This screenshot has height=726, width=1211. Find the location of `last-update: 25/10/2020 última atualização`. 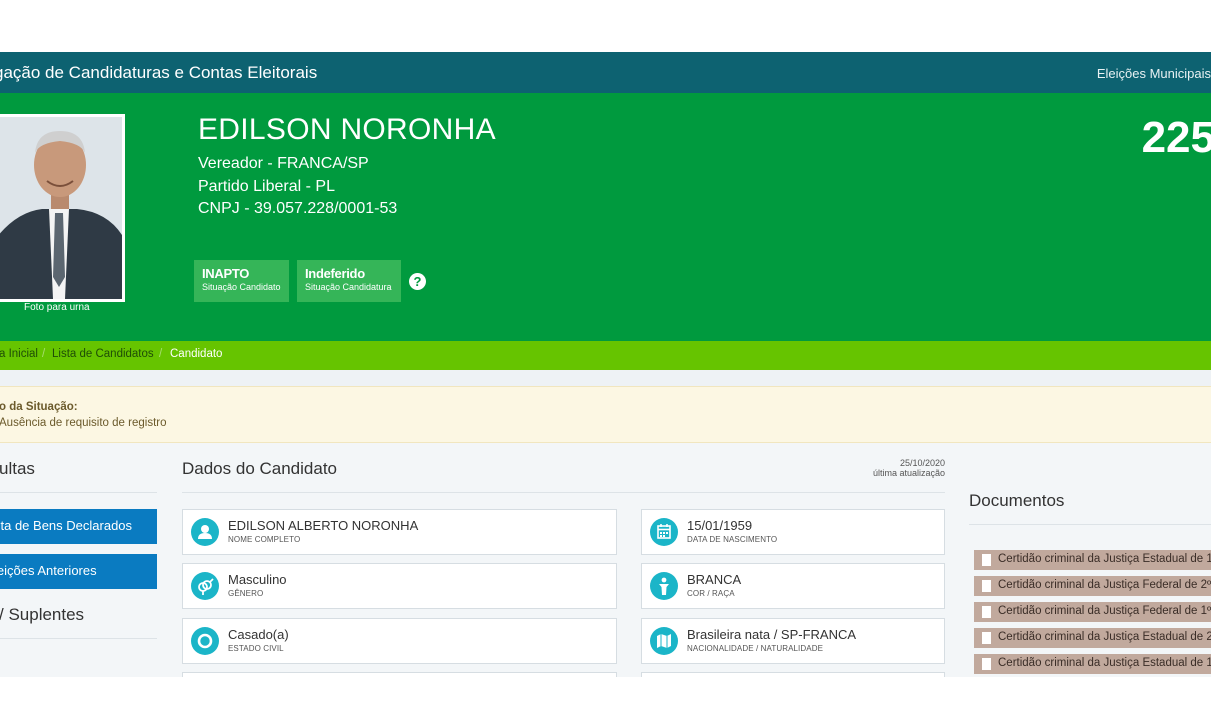

last-update: 25/10/2020 última atualização is located at coordinates (909, 468).